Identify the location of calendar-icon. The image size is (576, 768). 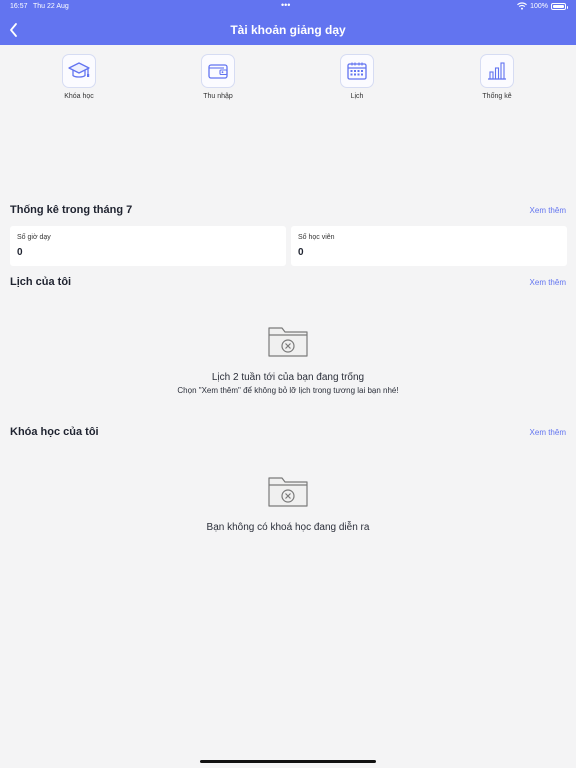
(357, 71).